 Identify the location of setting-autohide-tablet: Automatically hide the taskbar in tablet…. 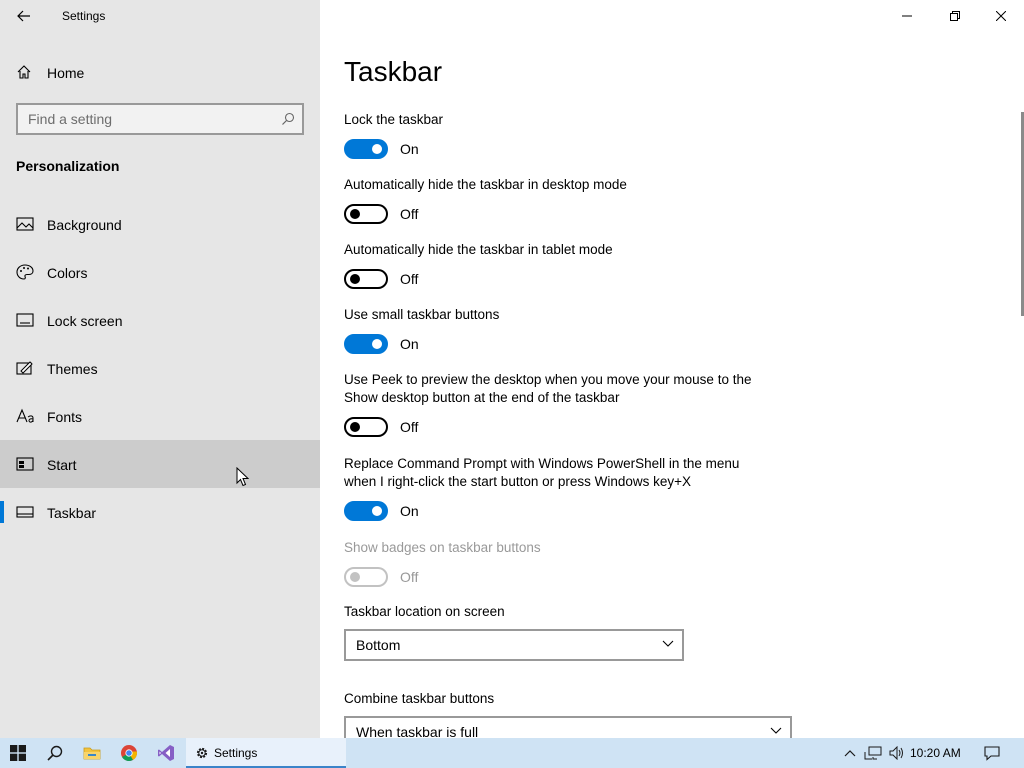
(574, 265).